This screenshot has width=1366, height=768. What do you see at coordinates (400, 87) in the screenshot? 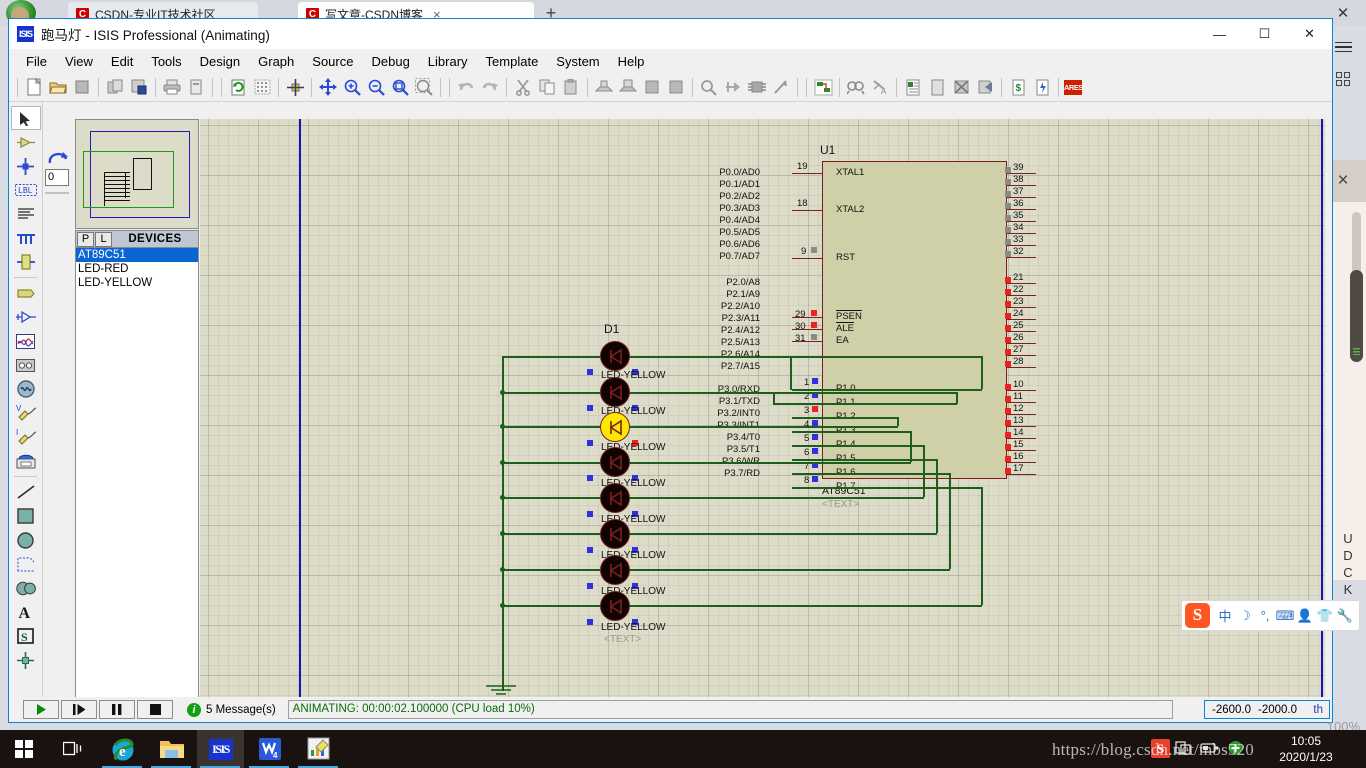
I see `zoom-all-icon` at bounding box center [400, 87].